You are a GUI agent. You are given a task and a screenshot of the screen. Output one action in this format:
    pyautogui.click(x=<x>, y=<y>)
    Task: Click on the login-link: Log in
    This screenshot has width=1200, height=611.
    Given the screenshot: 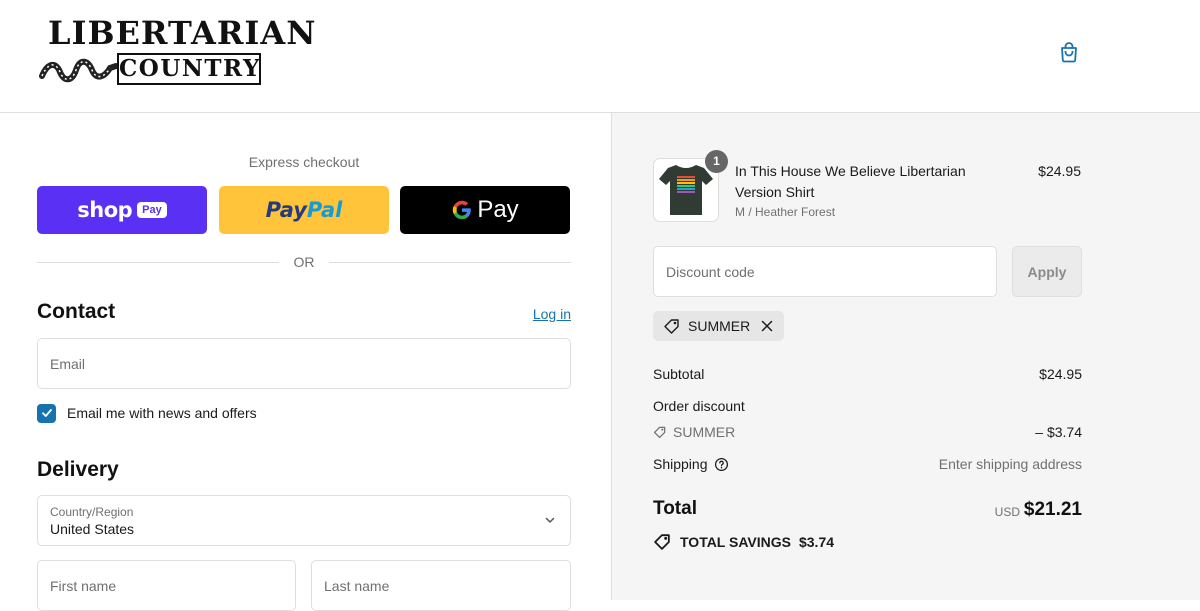 What is the action you would take?
    pyautogui.click(x=535, y=314)
    